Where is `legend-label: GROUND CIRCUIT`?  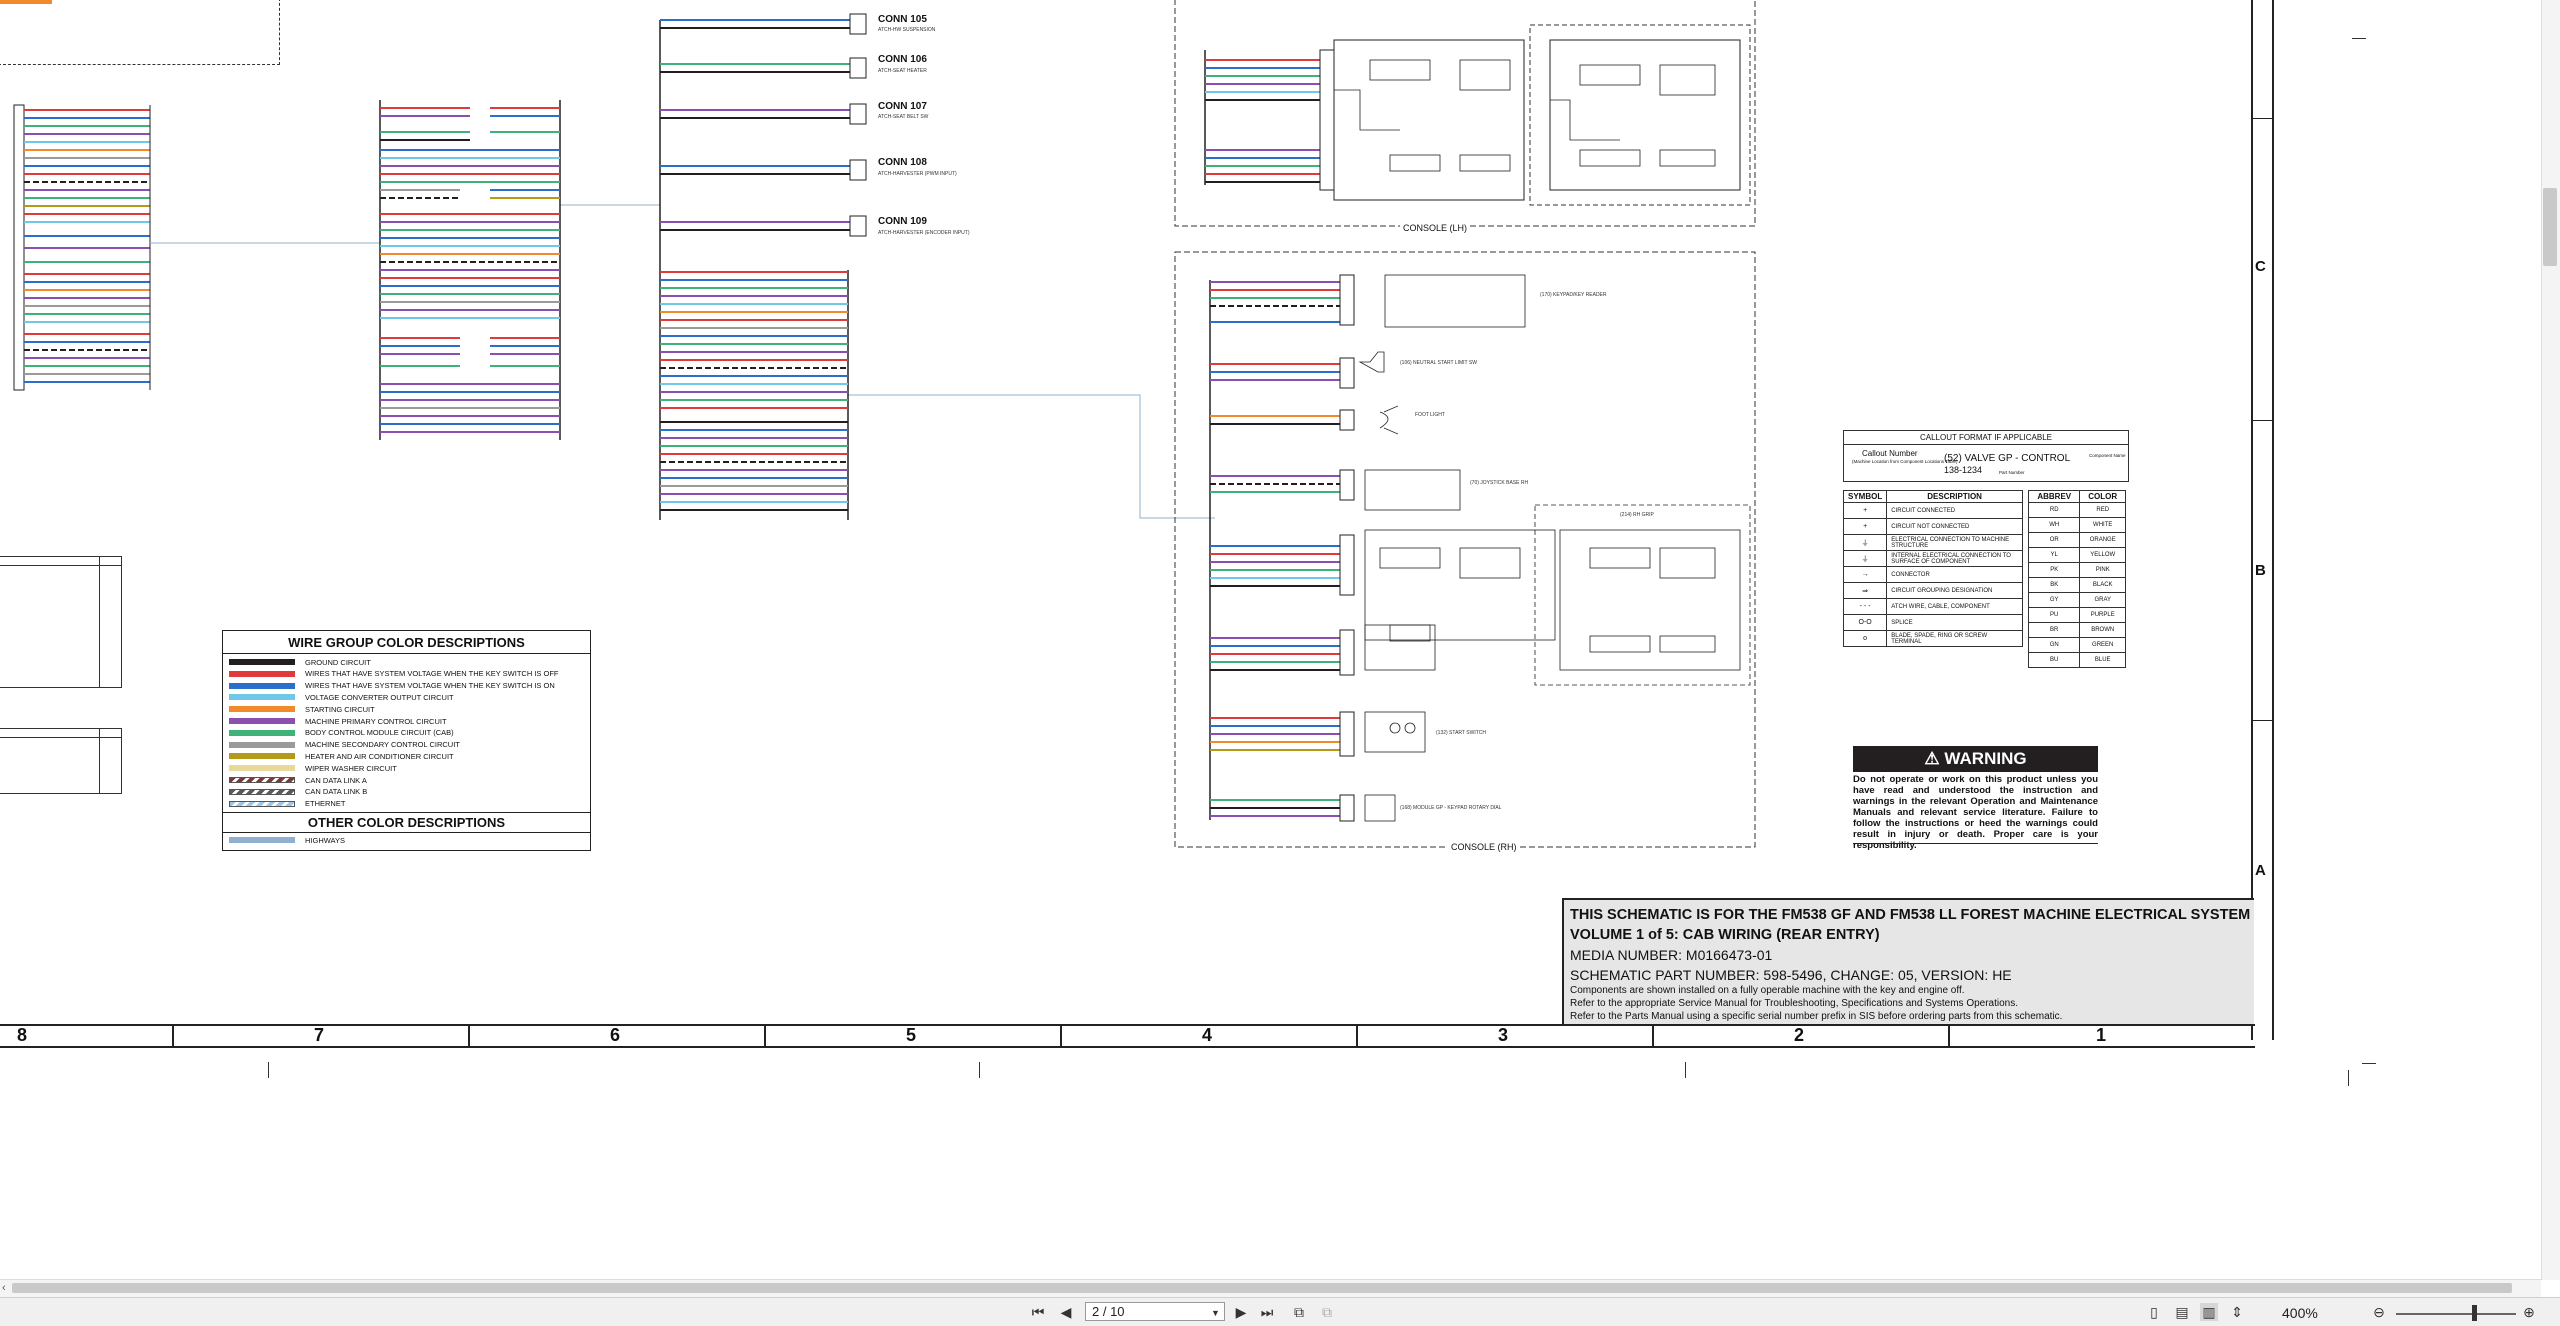
legend-label: GROUND CIRCUIT is located at coordinates (338, 662).